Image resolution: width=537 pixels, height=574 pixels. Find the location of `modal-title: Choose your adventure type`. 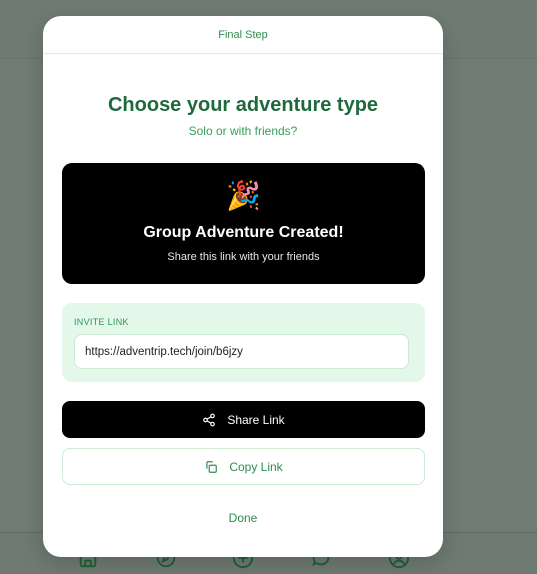

modal-title: Choose your adventure type is located at coordinates (243, 105).